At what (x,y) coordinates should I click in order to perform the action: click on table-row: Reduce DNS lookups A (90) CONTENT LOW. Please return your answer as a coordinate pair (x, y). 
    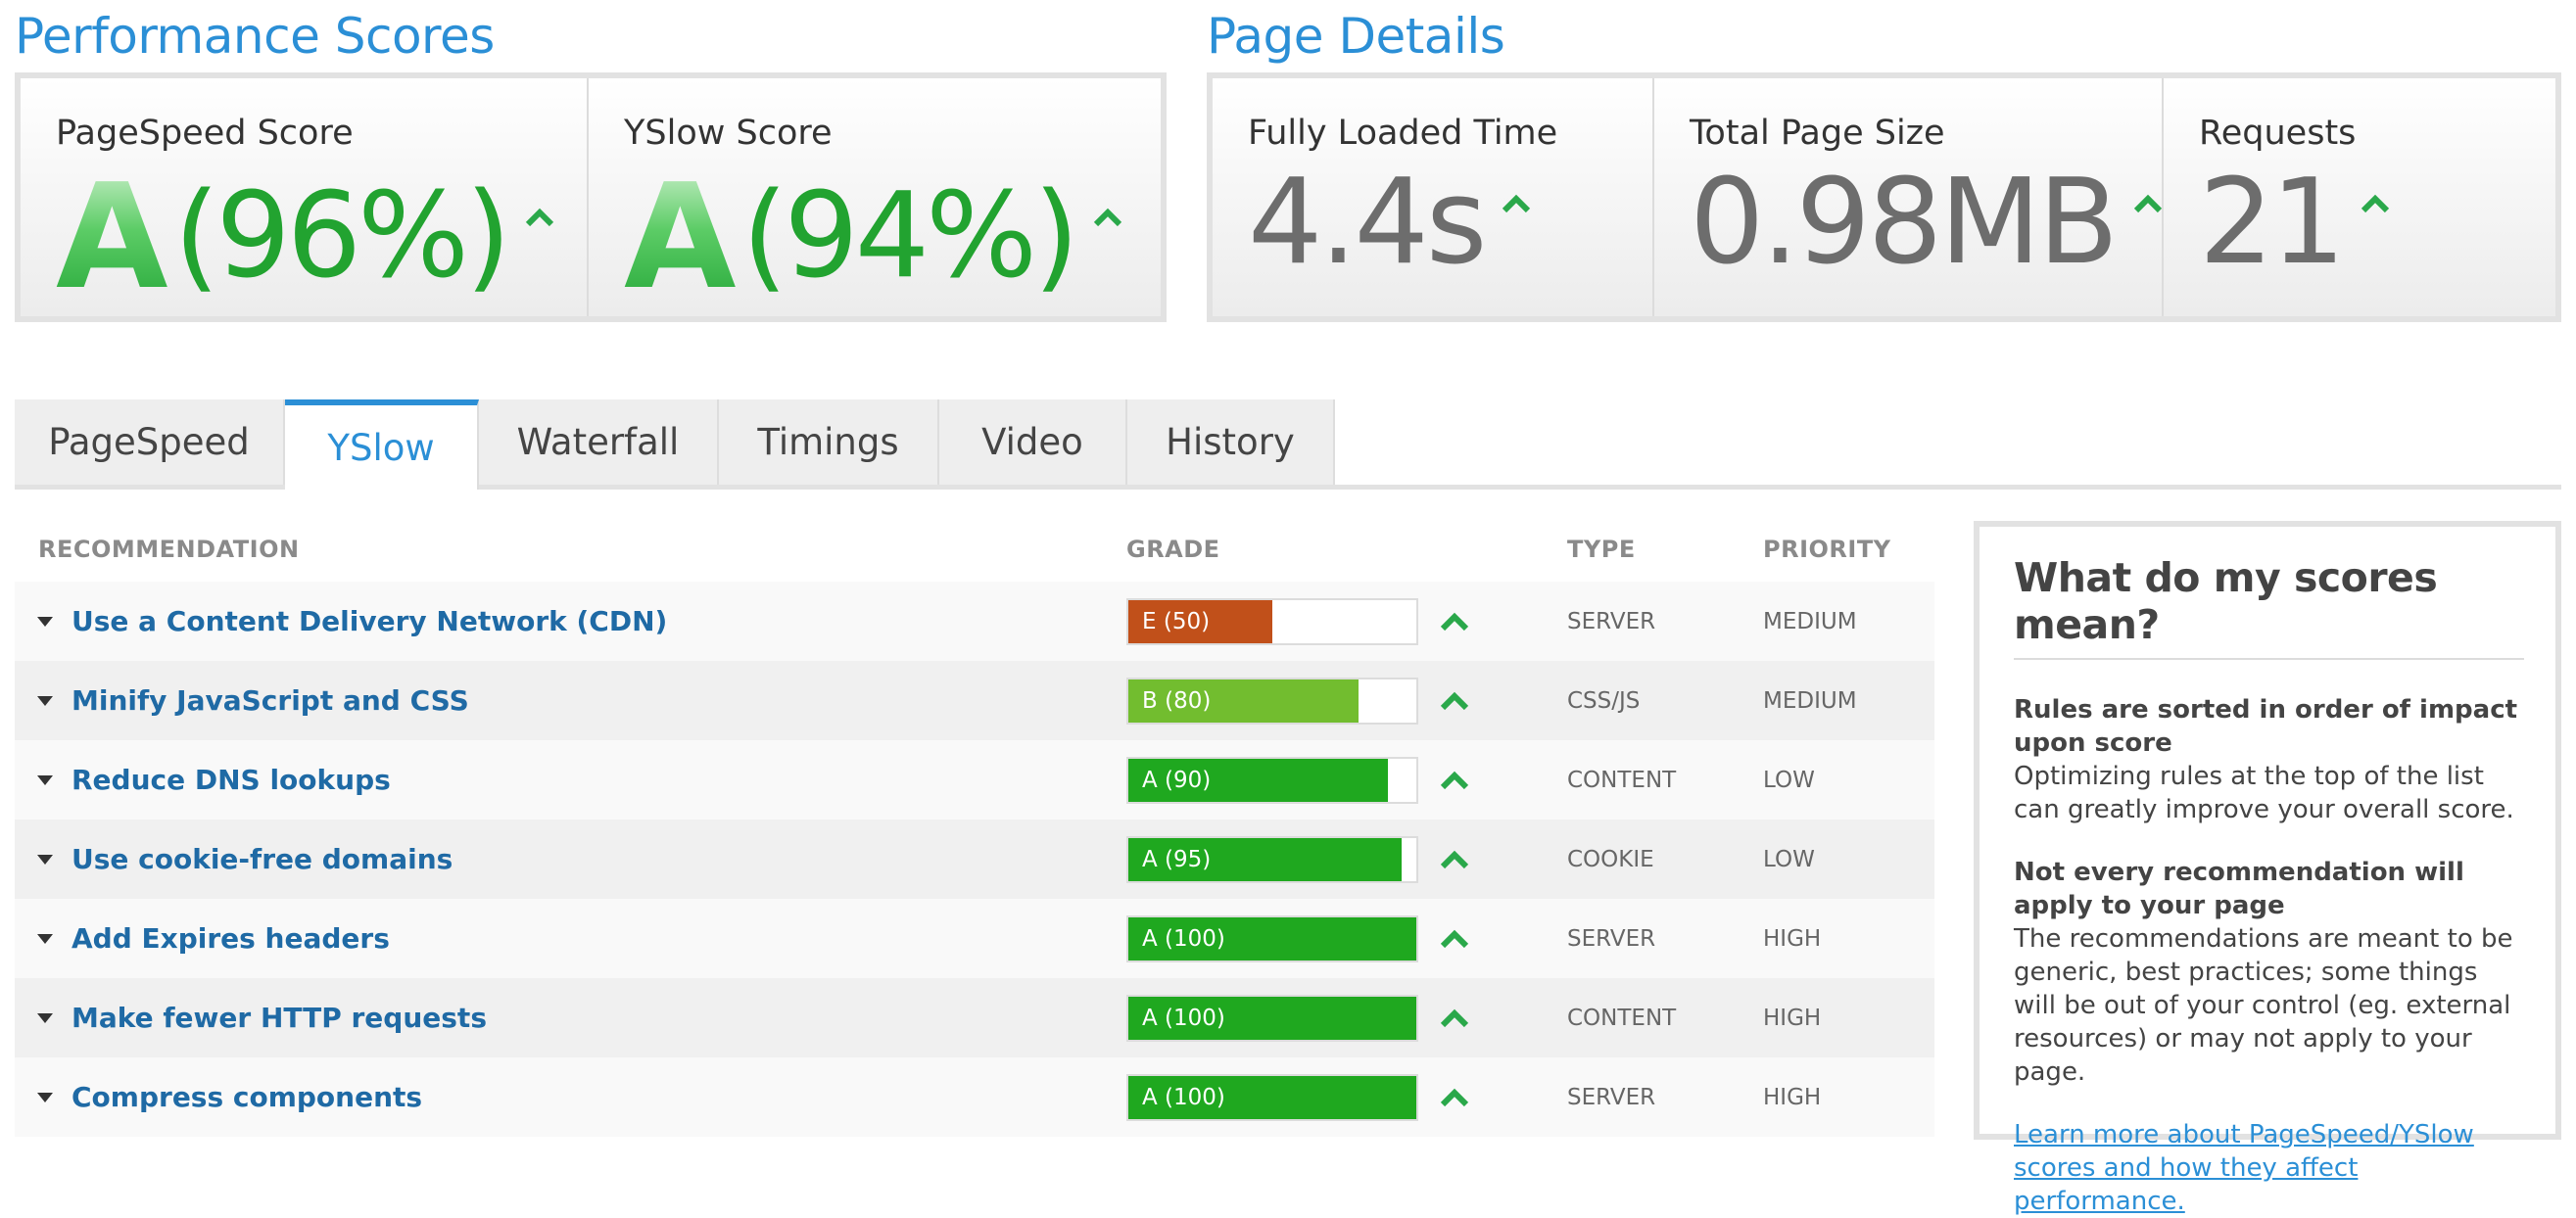
    Looking at the image, I should click on (974, 780).